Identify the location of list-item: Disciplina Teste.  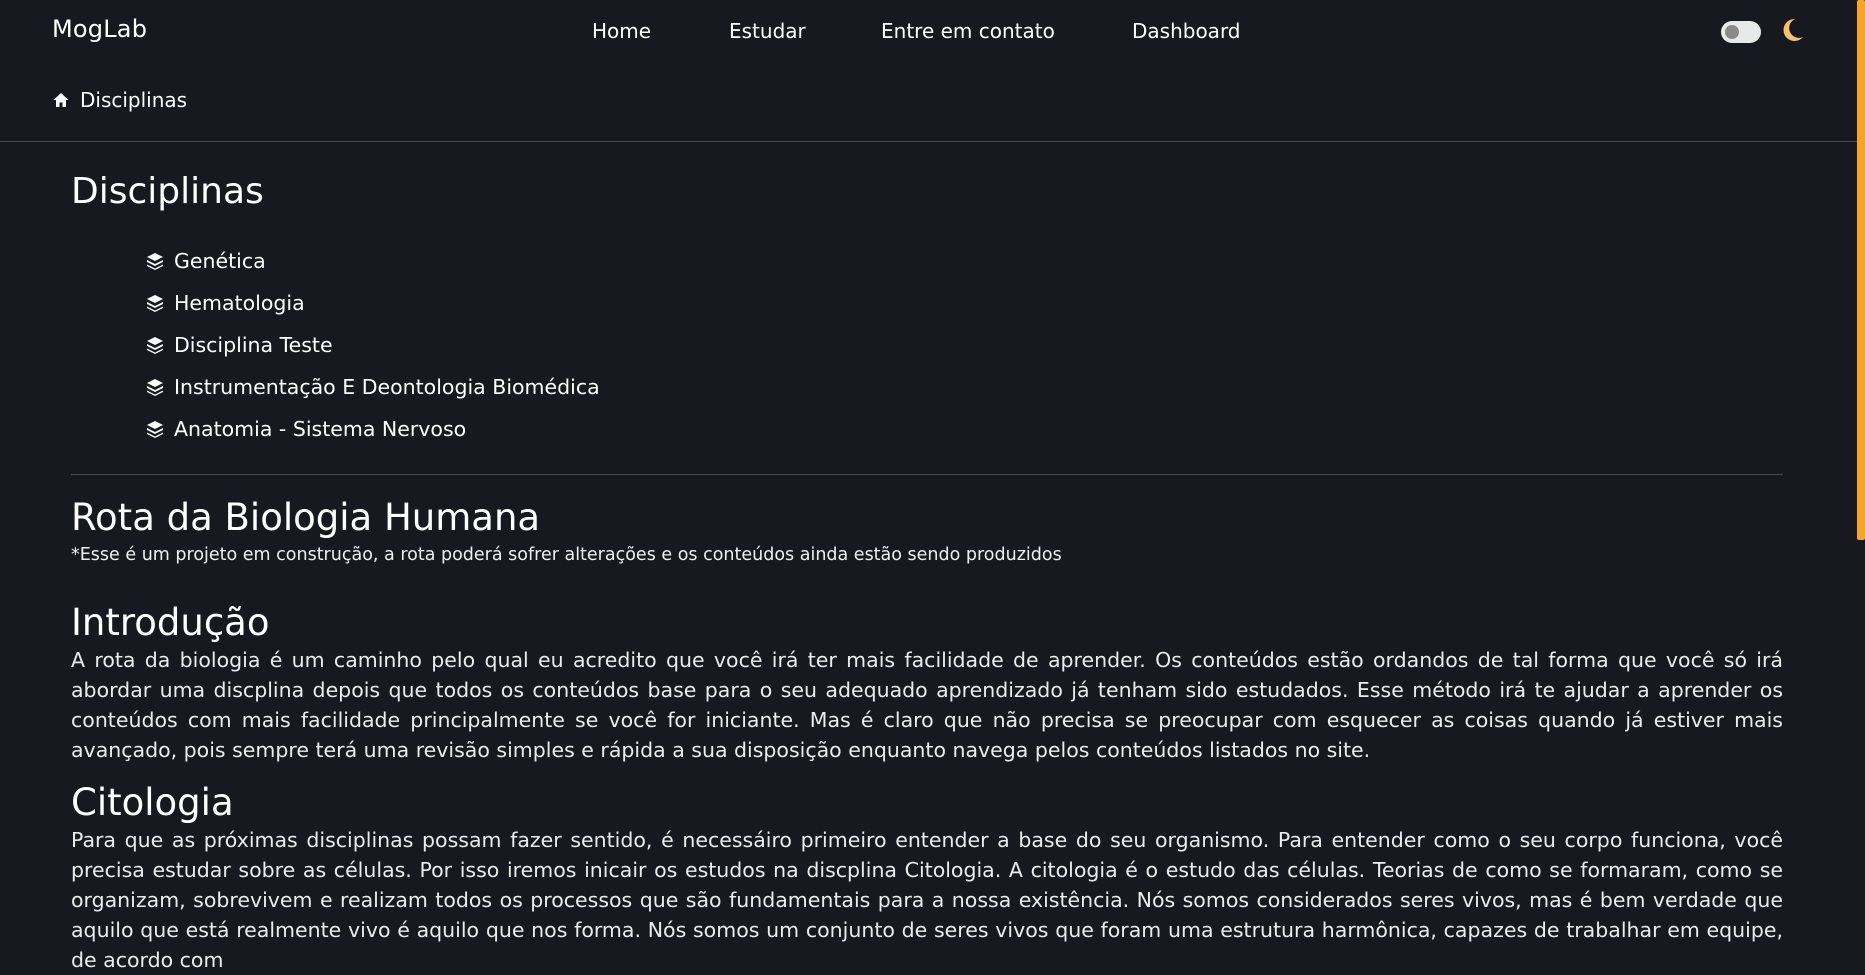
(964, 345).